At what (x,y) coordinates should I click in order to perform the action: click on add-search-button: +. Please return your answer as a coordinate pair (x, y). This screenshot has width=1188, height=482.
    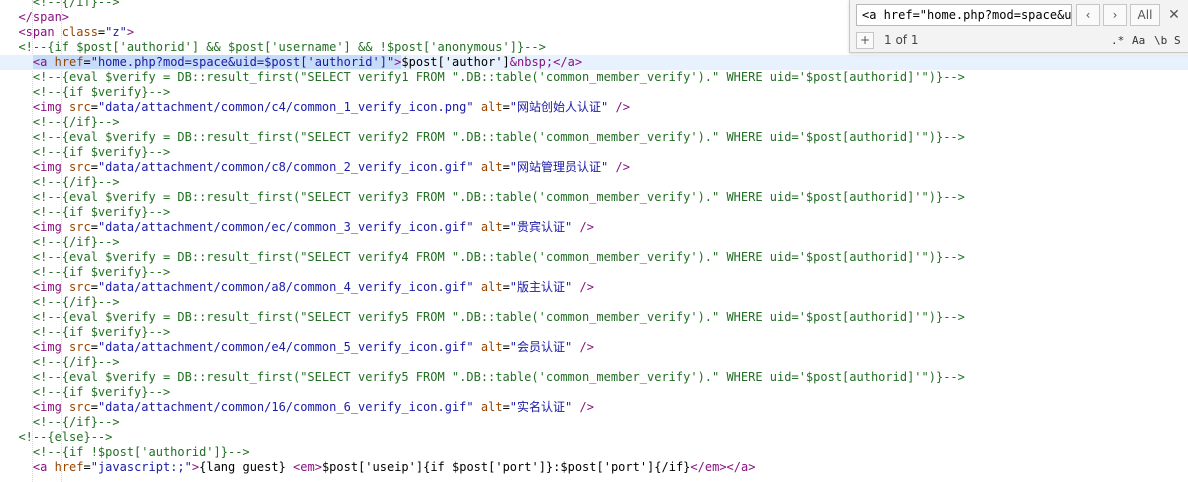
    Looking at the image, I should click on (865, 40).